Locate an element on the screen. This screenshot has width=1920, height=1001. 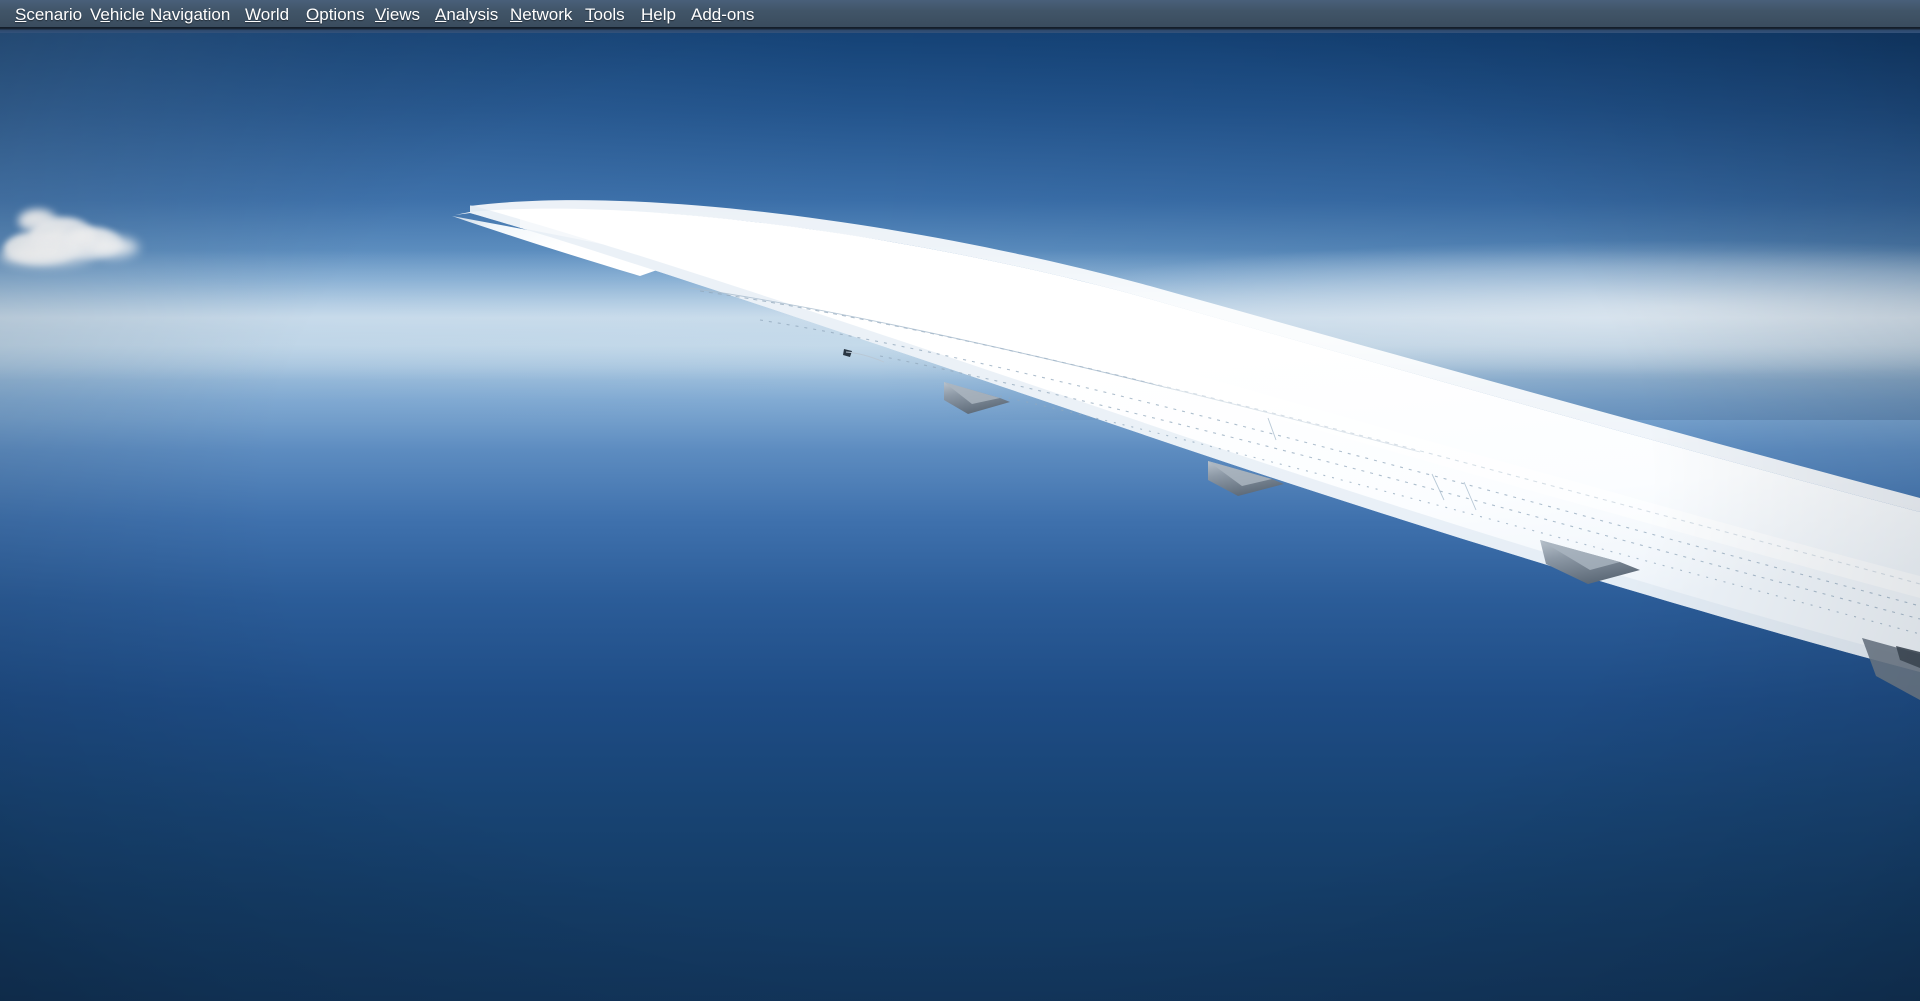
menu-item-tools: Tools is located at coordinates (605, 14).